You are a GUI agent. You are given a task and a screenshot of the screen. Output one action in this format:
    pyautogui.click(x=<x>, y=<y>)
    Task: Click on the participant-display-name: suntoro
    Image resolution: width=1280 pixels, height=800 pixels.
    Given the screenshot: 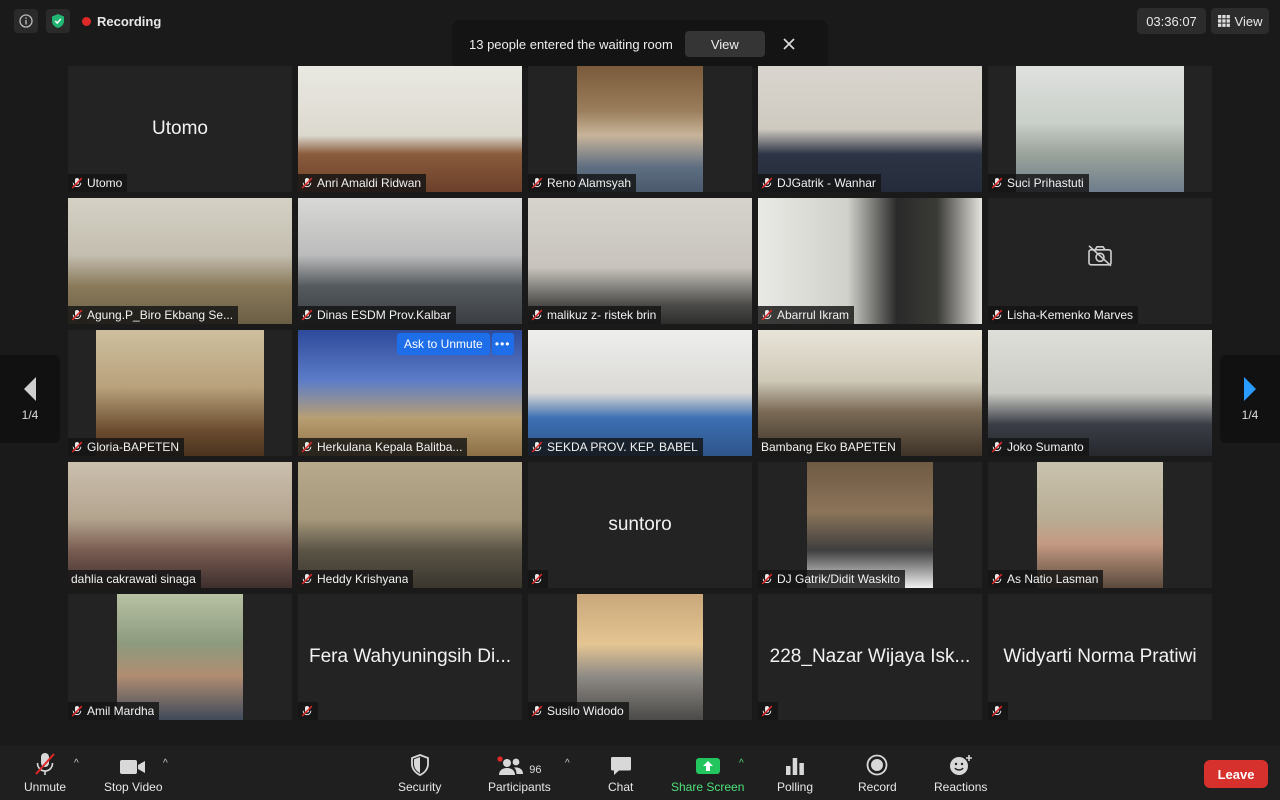 What is the action you would take?
    pyautogui.click(x=640, y=525)
    